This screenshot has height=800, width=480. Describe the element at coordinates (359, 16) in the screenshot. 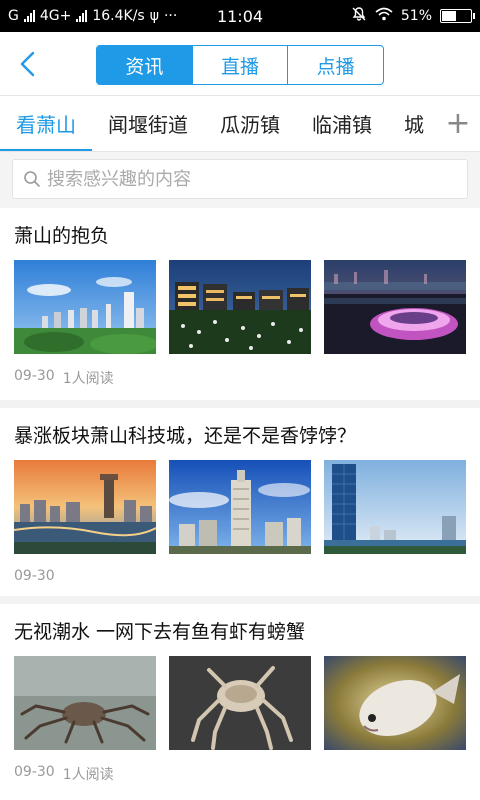

I see `mute-icon` at that location.